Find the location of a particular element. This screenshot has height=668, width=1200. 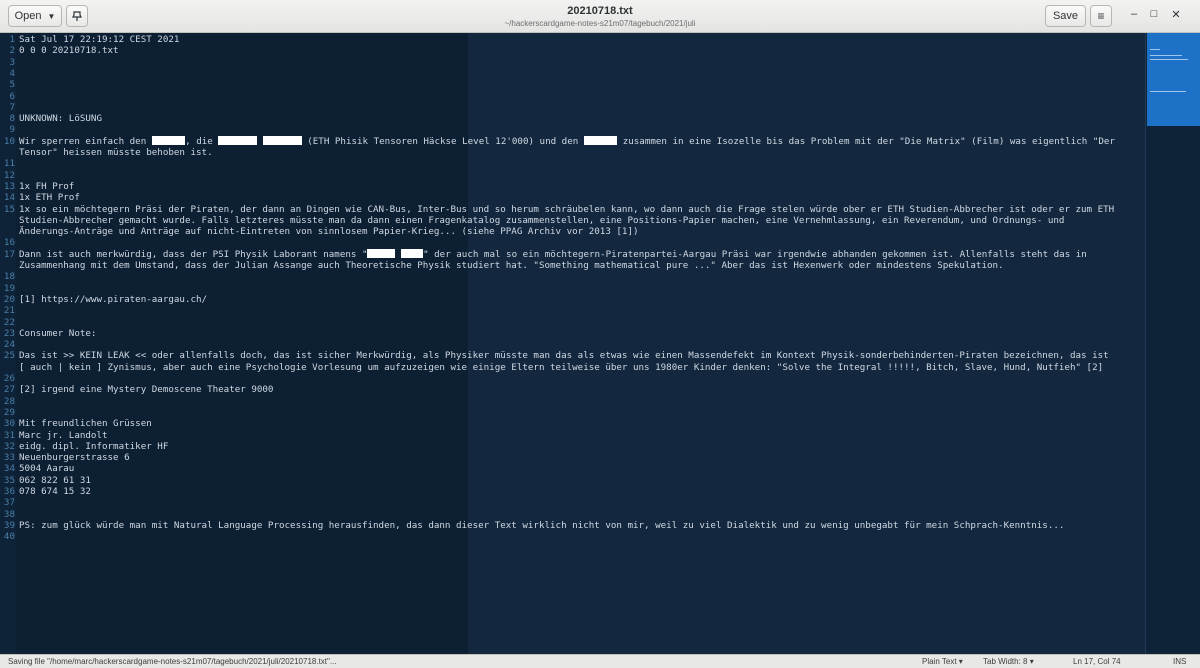

text-segment: 5004 Aarau is located at coordinates (47, 469).